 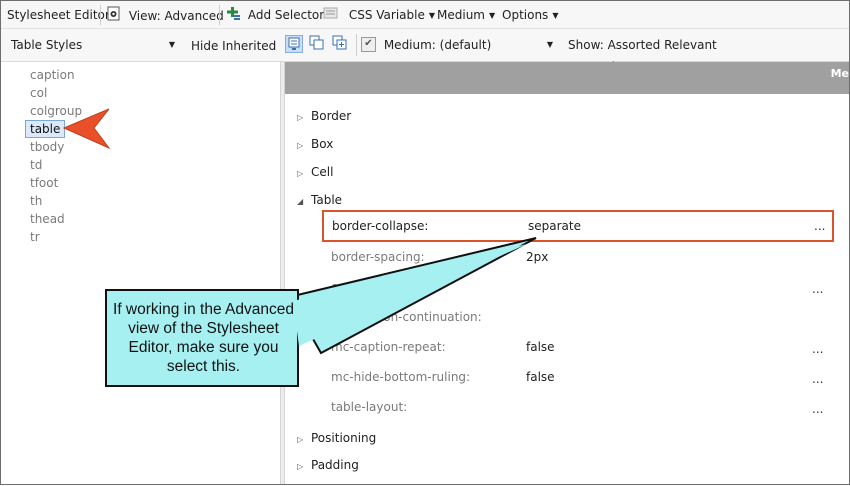 I want to click on medium-select-value: Medium: (default), so click(x=437, y=45).